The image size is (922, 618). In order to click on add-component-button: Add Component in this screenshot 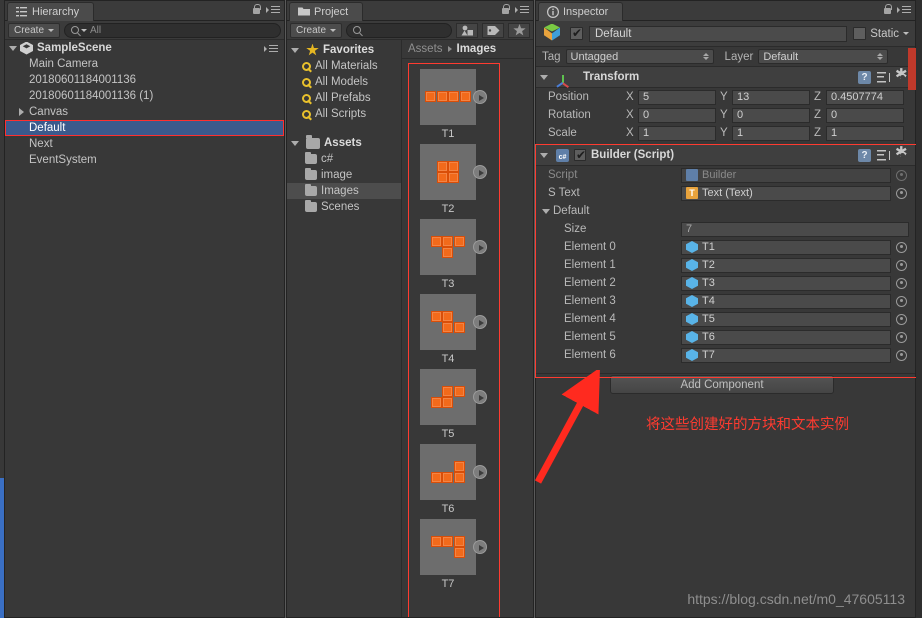, I will do `click(722, 384)`.